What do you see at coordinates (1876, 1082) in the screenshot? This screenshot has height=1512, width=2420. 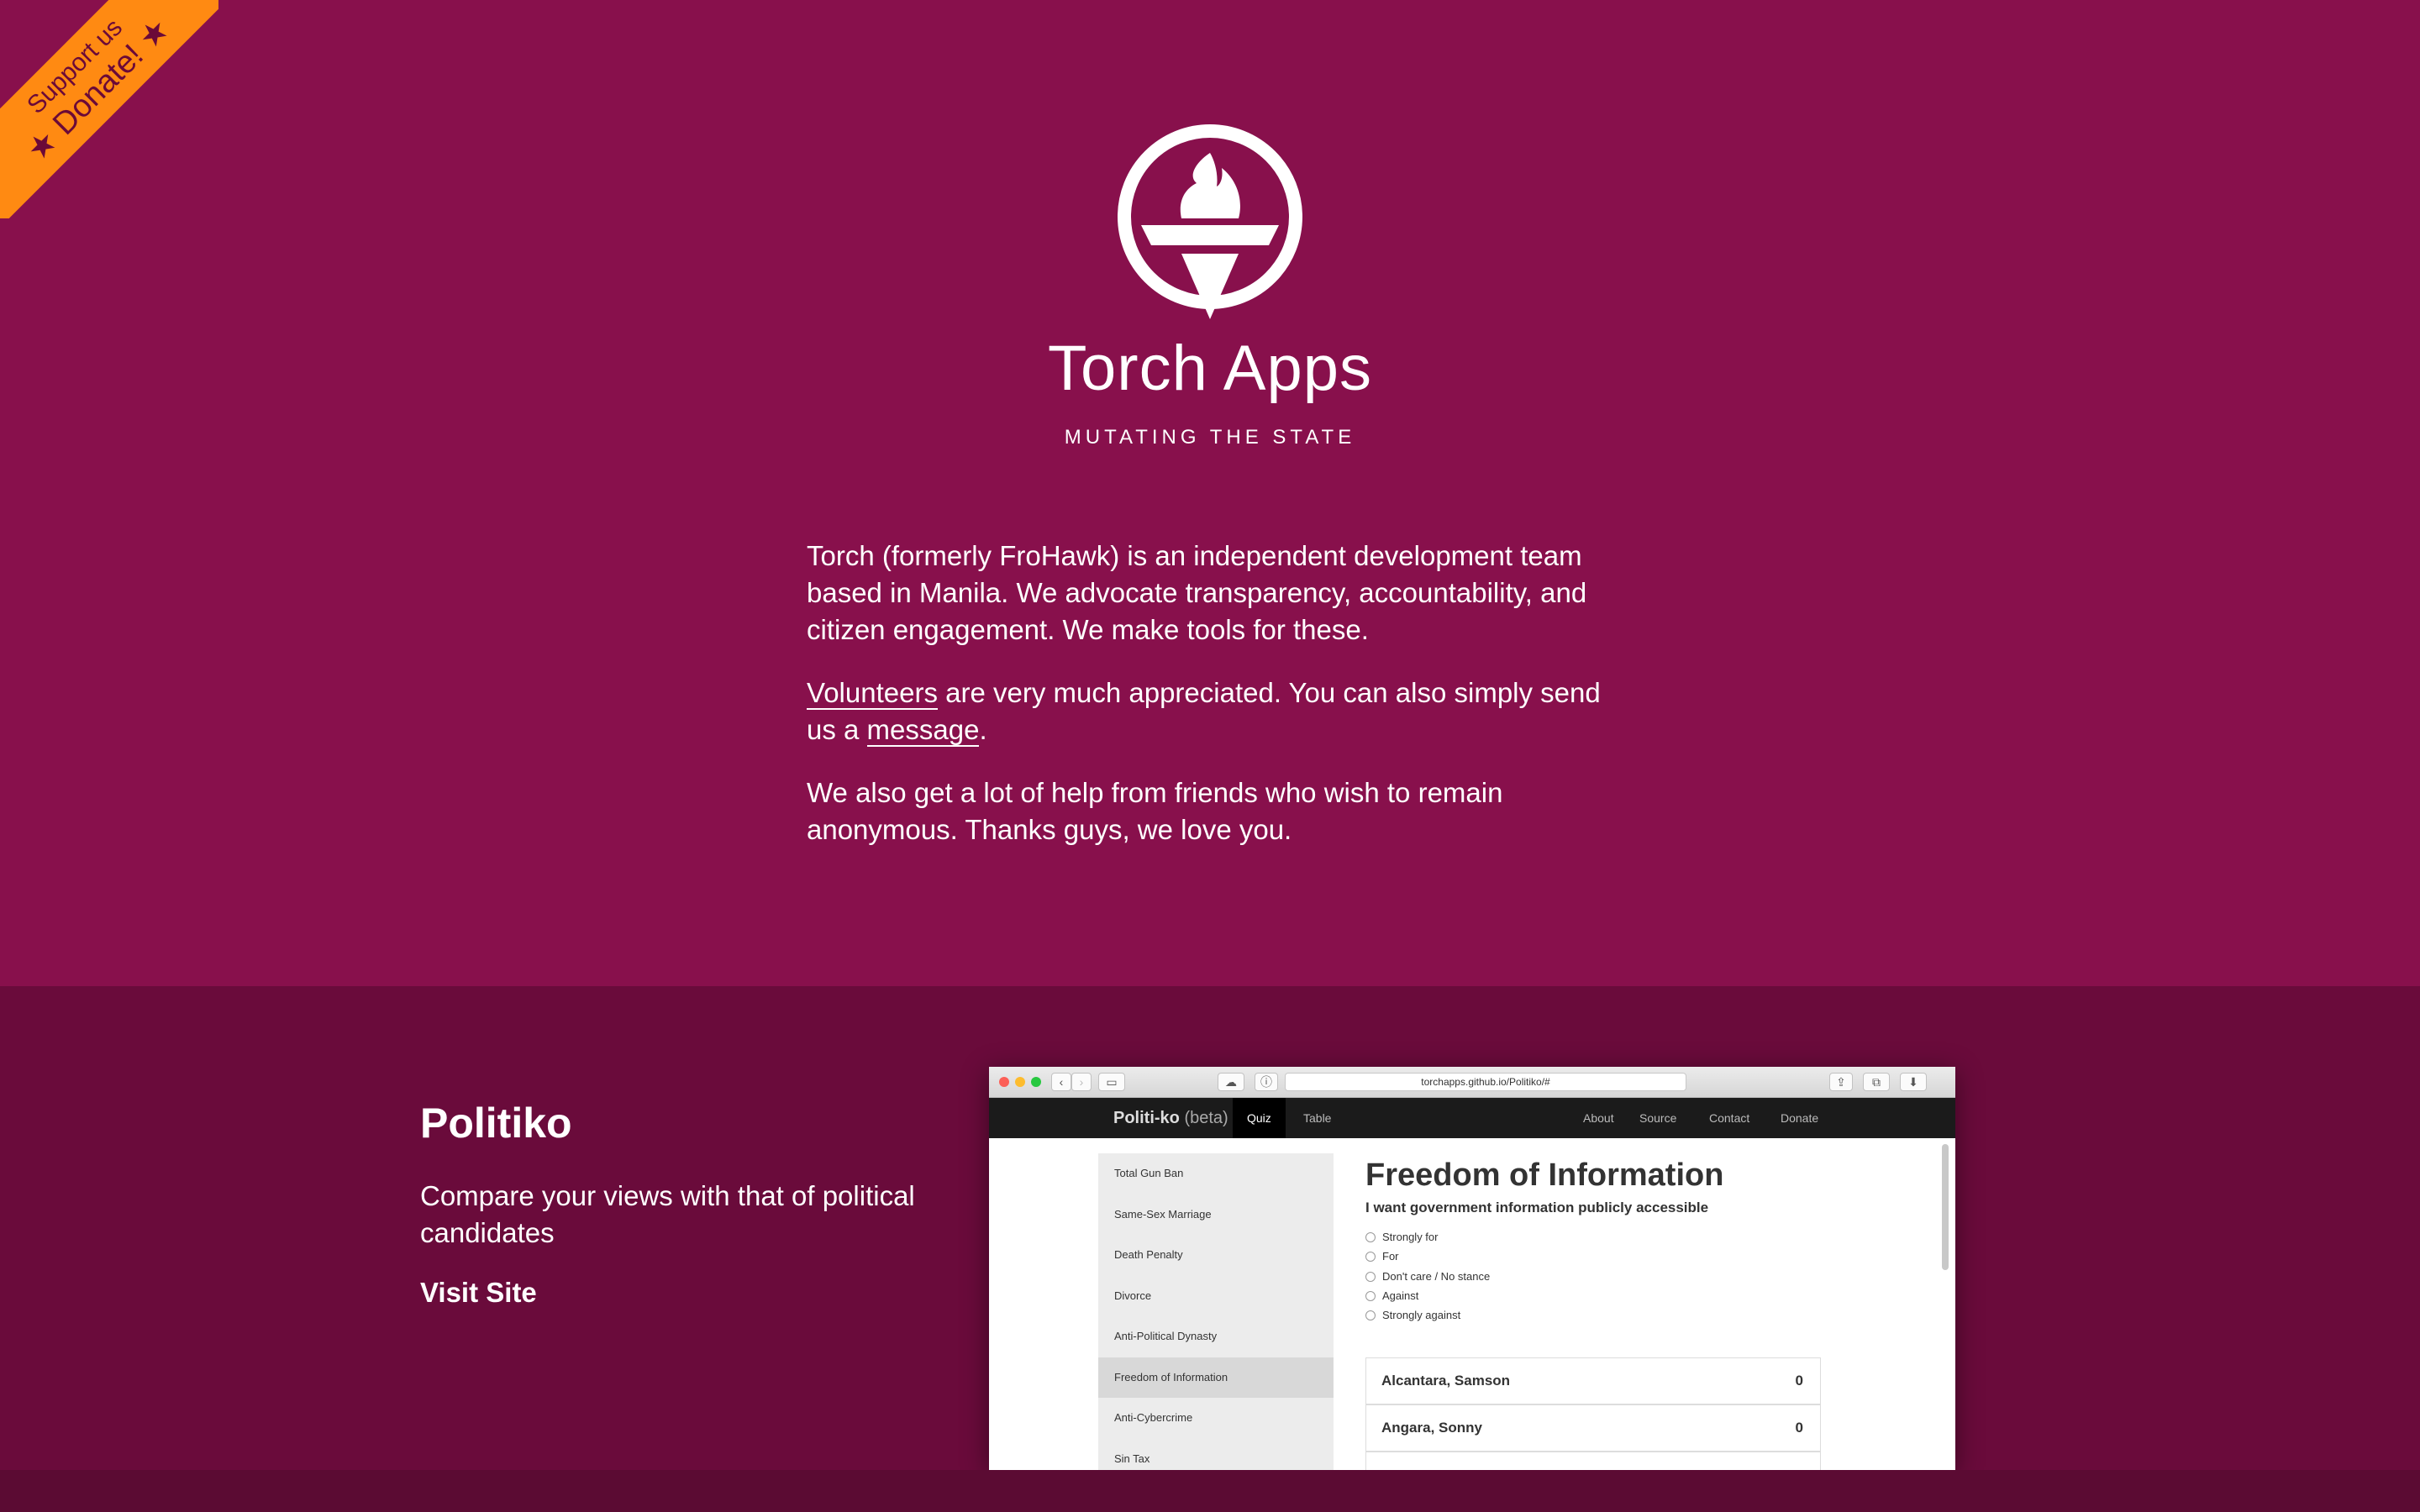 I see `tabs-icon: ⧉` at bounding box center [1876, 1082].